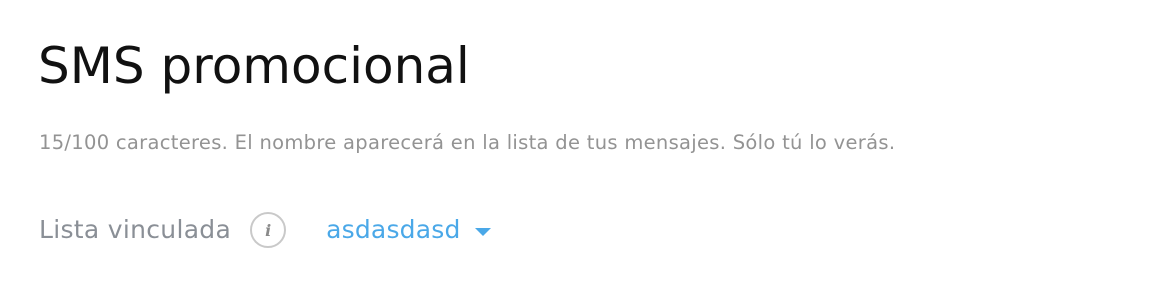 The image size is (1154, 298). What do you see at coordinates (268, 230) in the screenshot?
I see `info-icon: i` at bounding box center [268, 230].